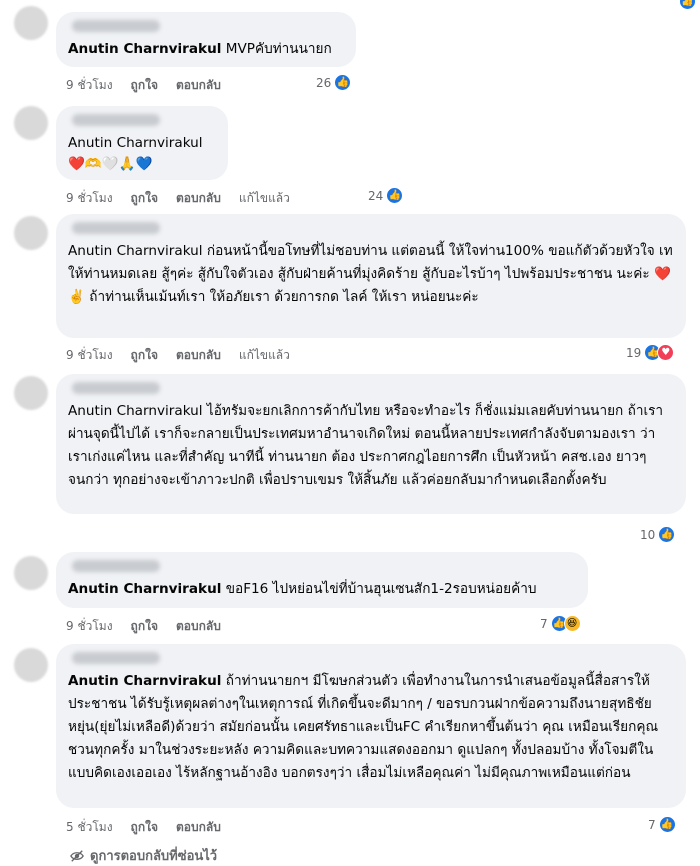 The image size is (700, 866). I want to click on reaction-number: 24, so click(376, 195).